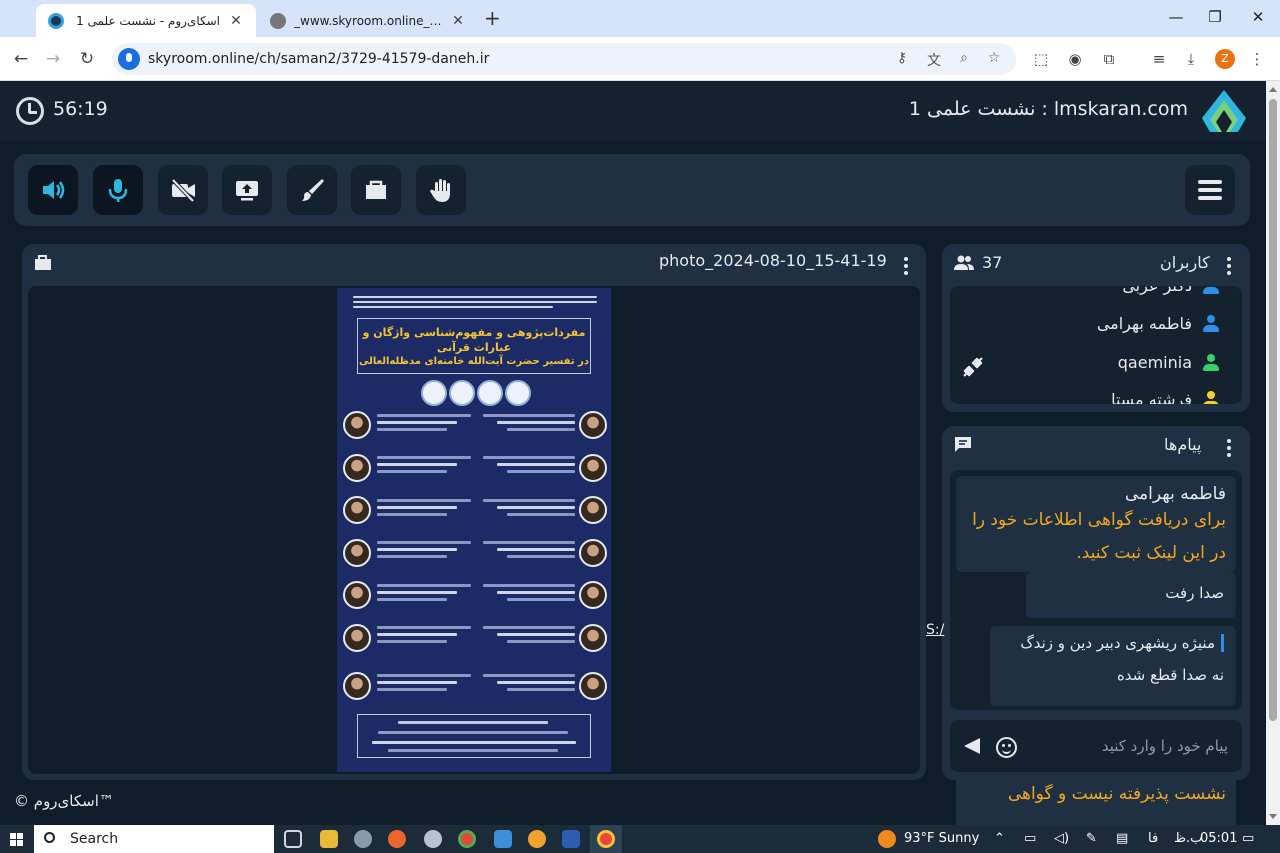 This screenshot has height=853, width=1280. I want to click on taskbar-active-app, so click(606, 839).